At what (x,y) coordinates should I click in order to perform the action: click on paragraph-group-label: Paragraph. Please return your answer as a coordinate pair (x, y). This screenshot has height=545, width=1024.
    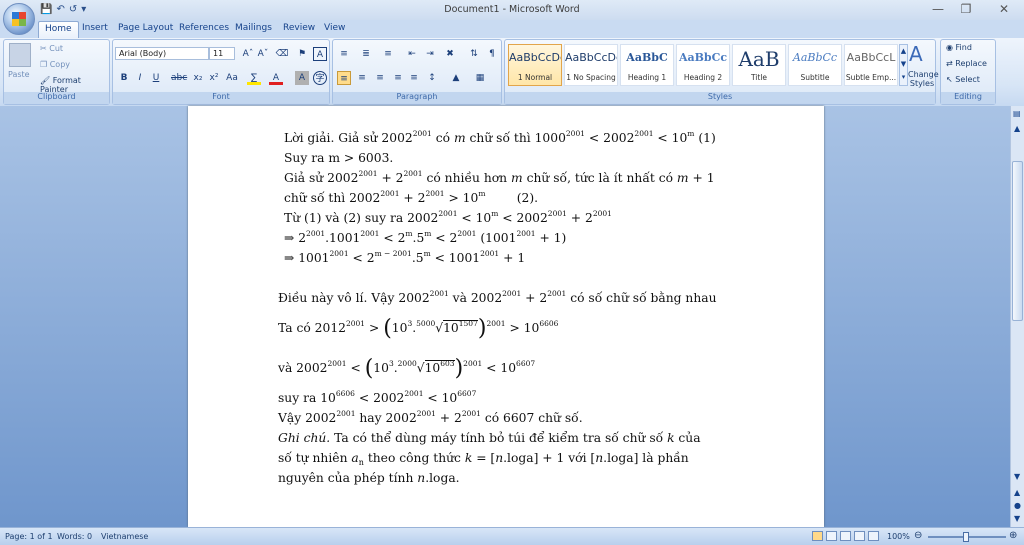
    Looking at the image, I should click on (417, 98).